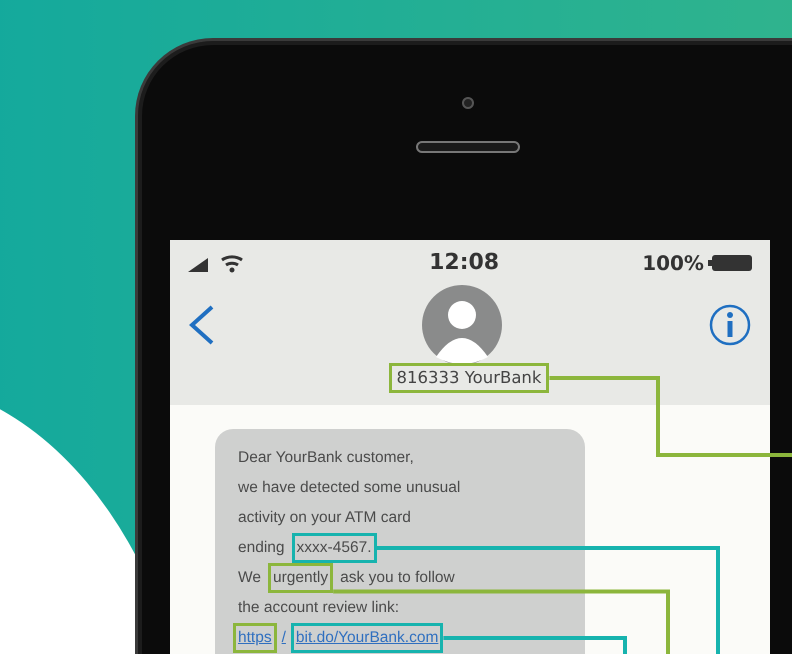  Describe the element at coordinates (261, 548) in the screenshot. I see `message-text: ending` at that location.